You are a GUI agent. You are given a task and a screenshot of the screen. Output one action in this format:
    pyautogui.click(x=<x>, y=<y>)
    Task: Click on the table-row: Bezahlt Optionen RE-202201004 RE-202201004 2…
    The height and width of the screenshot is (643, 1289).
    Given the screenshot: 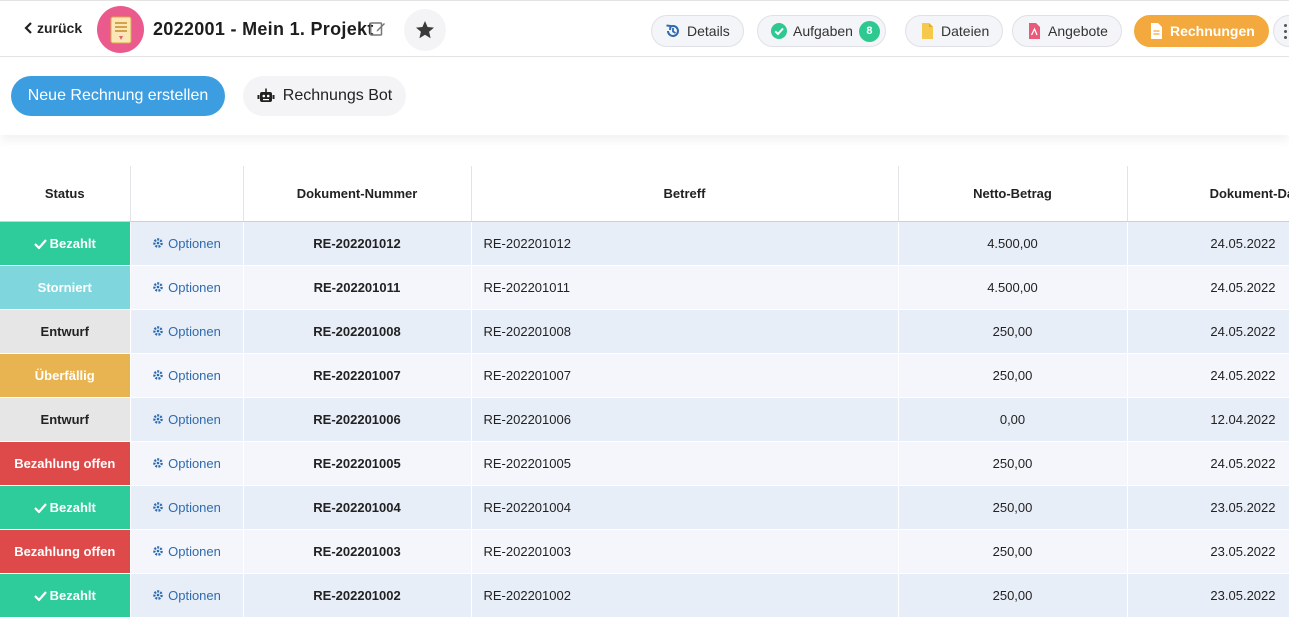 What is the action you would take?
    pyautogui.click(x=644, y=507)
    